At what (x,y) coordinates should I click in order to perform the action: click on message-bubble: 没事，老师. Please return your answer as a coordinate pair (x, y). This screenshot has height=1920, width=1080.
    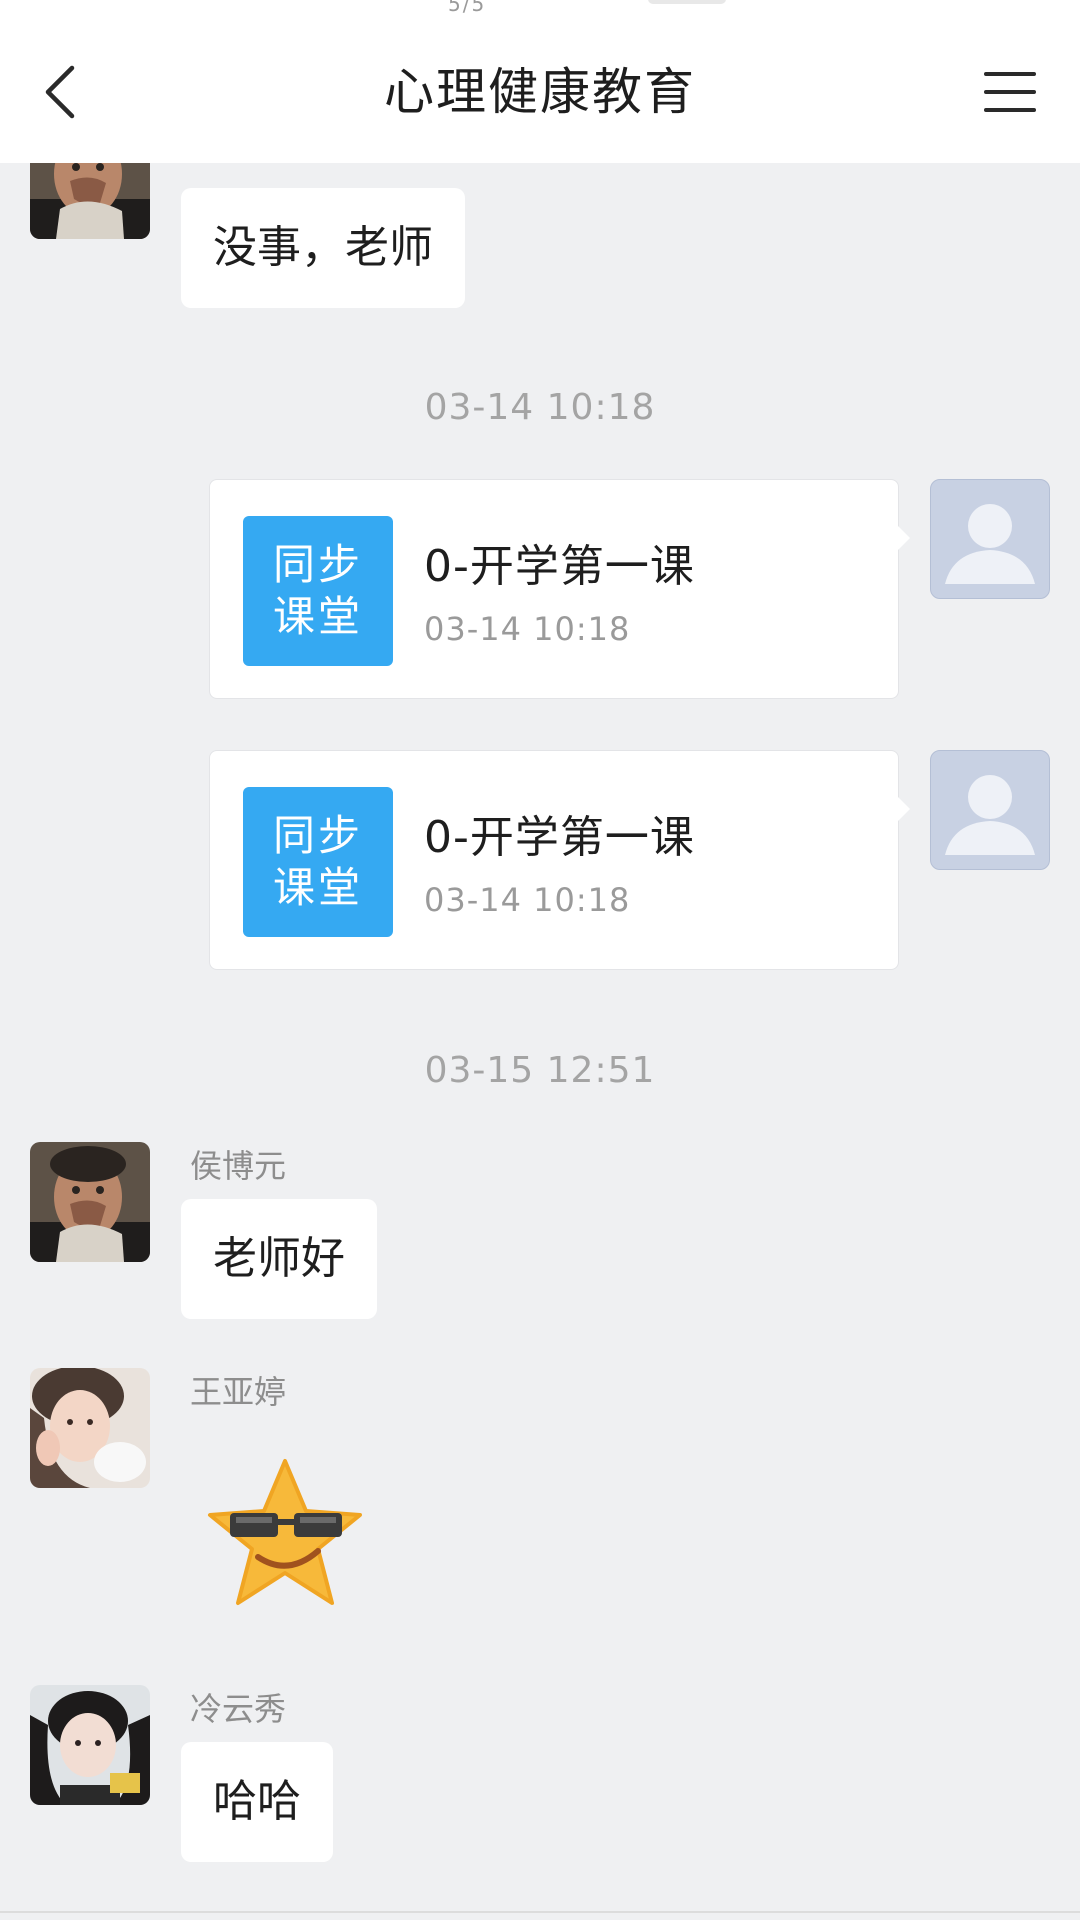
    Looking at the image, I should click on (323, 248).